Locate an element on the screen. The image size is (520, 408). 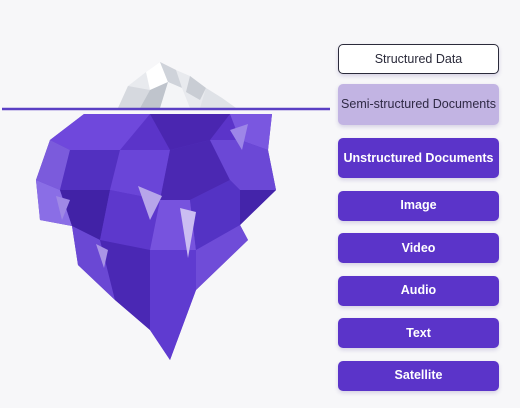
label-structured-data: Structured Data is located at coordinates (418, 59).